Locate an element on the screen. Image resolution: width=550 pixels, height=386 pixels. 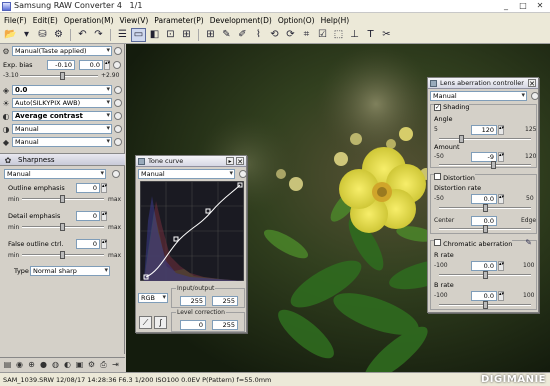
false-outline-slider is located at coordinates (63, 255).